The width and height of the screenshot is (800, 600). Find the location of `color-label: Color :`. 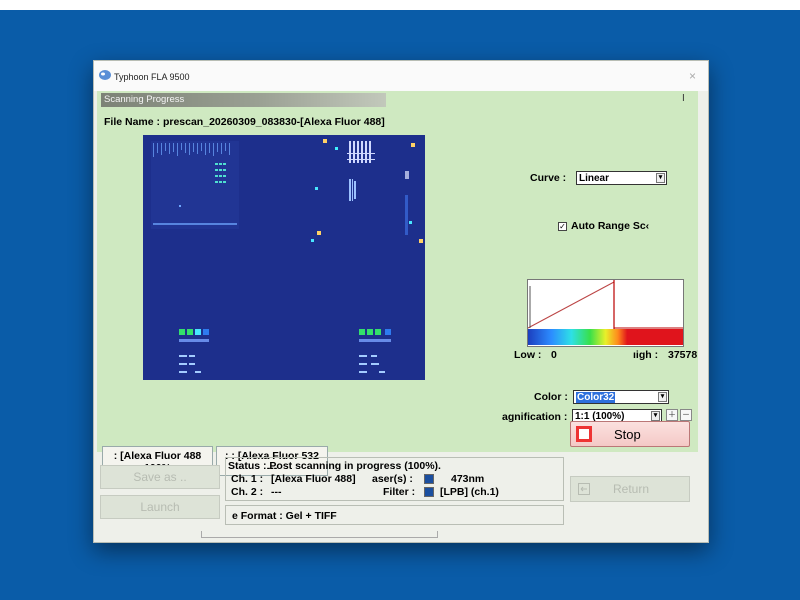

color-label: Color : is located at coordinates (551, 397).